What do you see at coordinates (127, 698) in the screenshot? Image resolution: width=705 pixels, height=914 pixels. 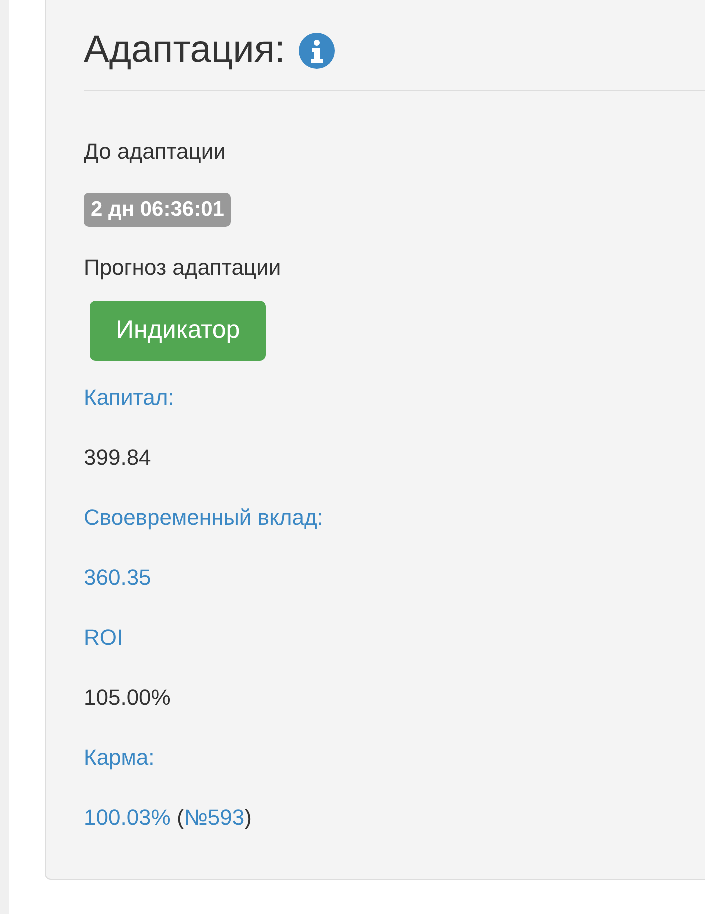 I see `info-text: 105.00%` at bounding box center [127, 698].